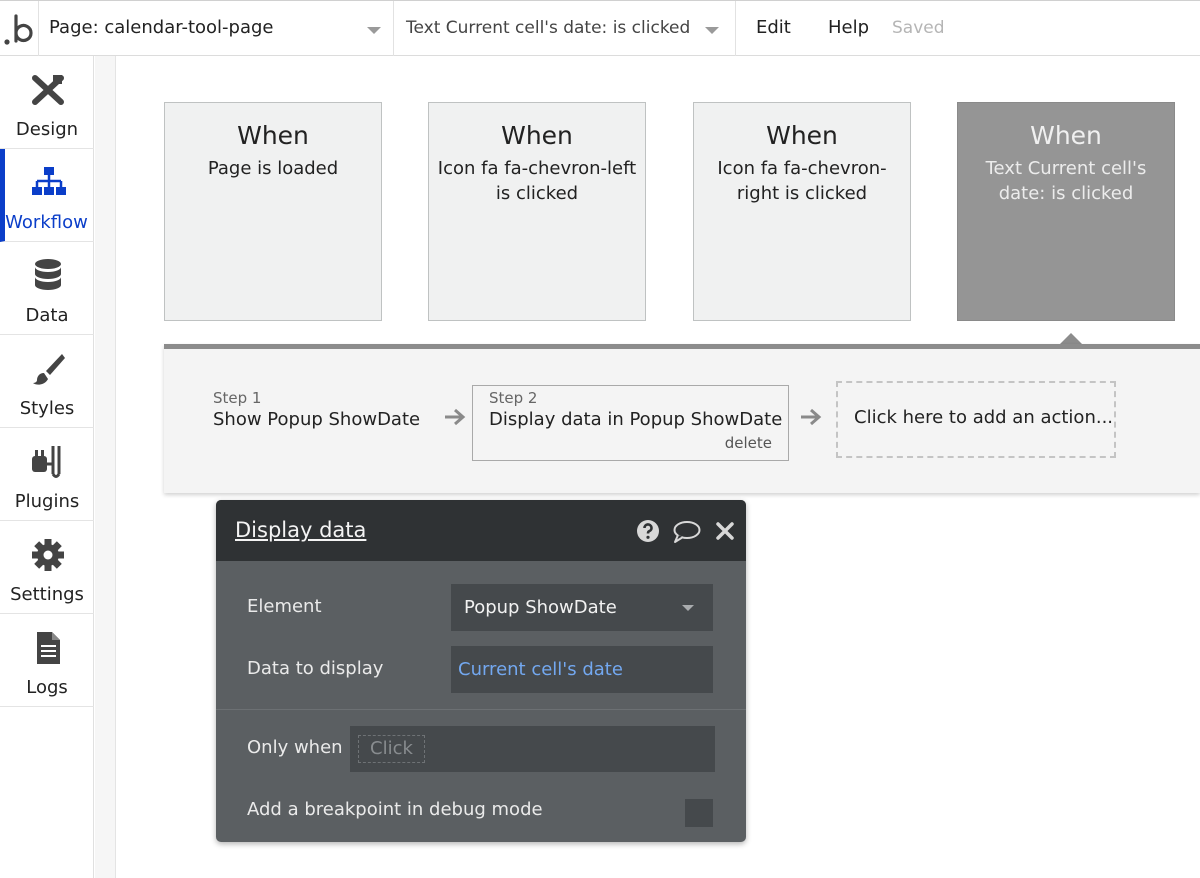 The image size is (1200, 878). I want to click on gear-icon, so click(48, 555).